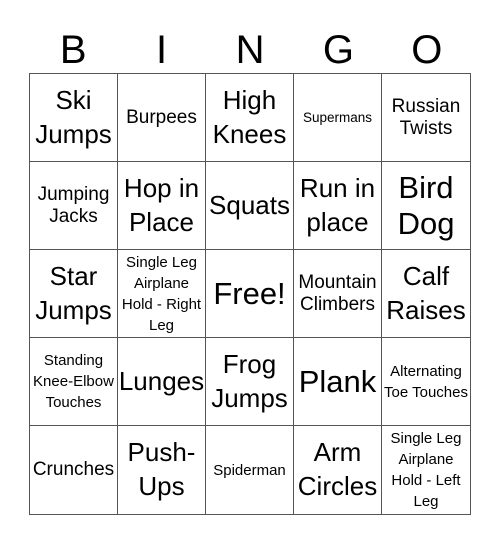  What do you see at coordinates (162, 470) in the screenshot?
I see `bingo-cell: Push-Ups` at bounding box center [162, 470].